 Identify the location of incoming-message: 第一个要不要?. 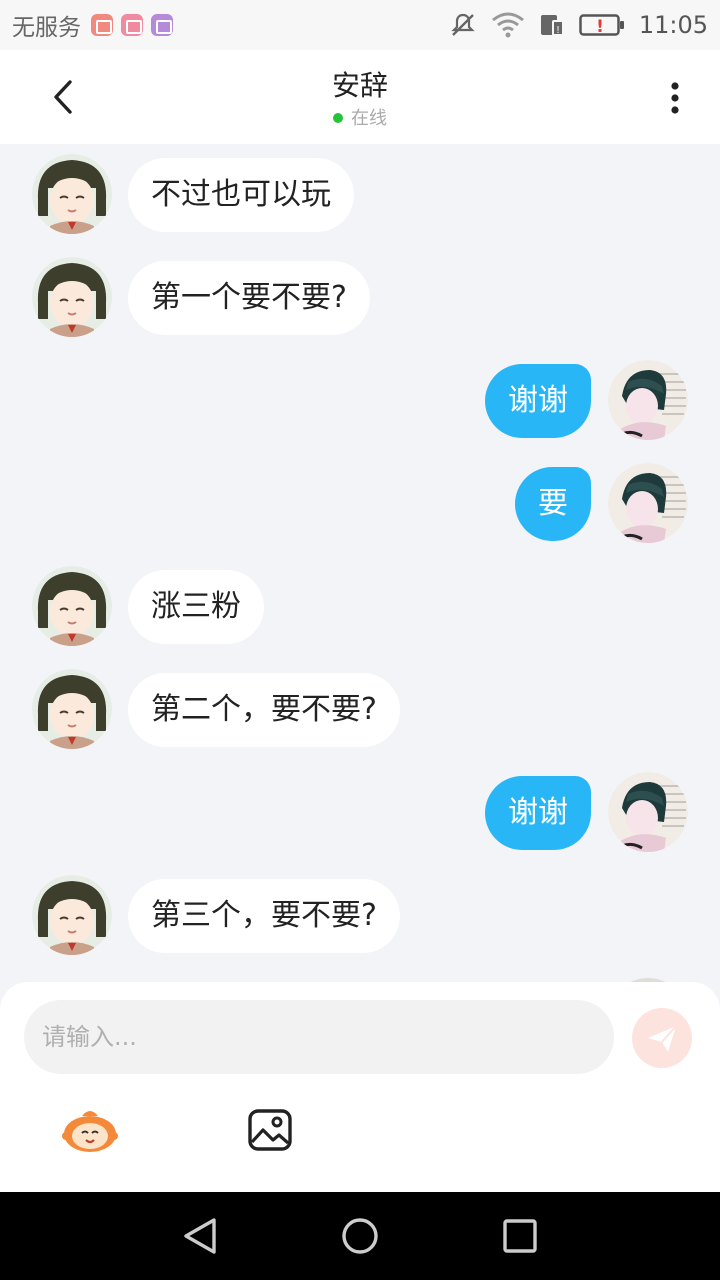
(360, 297).